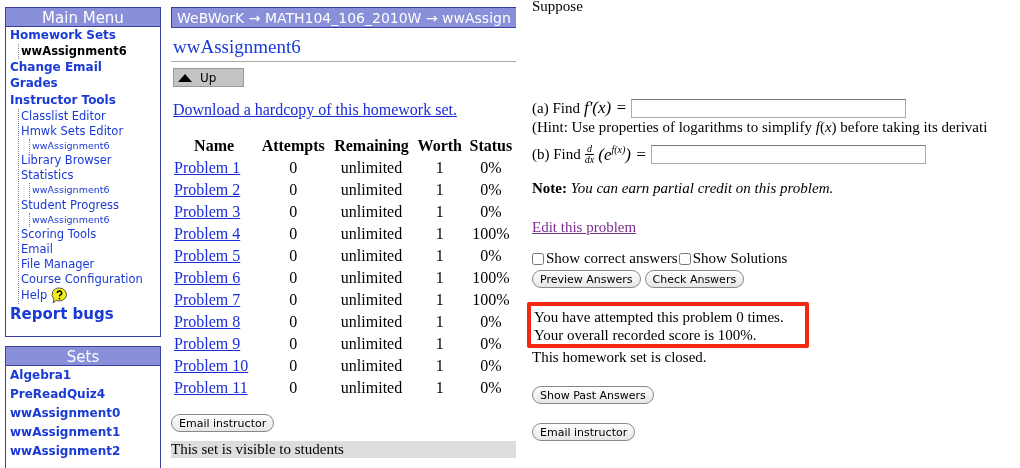 This screenshot has width=1020, height=468. Describe the element at coordinates (439, 146) in the screenshot. I see `column-header: Worth` at that location.